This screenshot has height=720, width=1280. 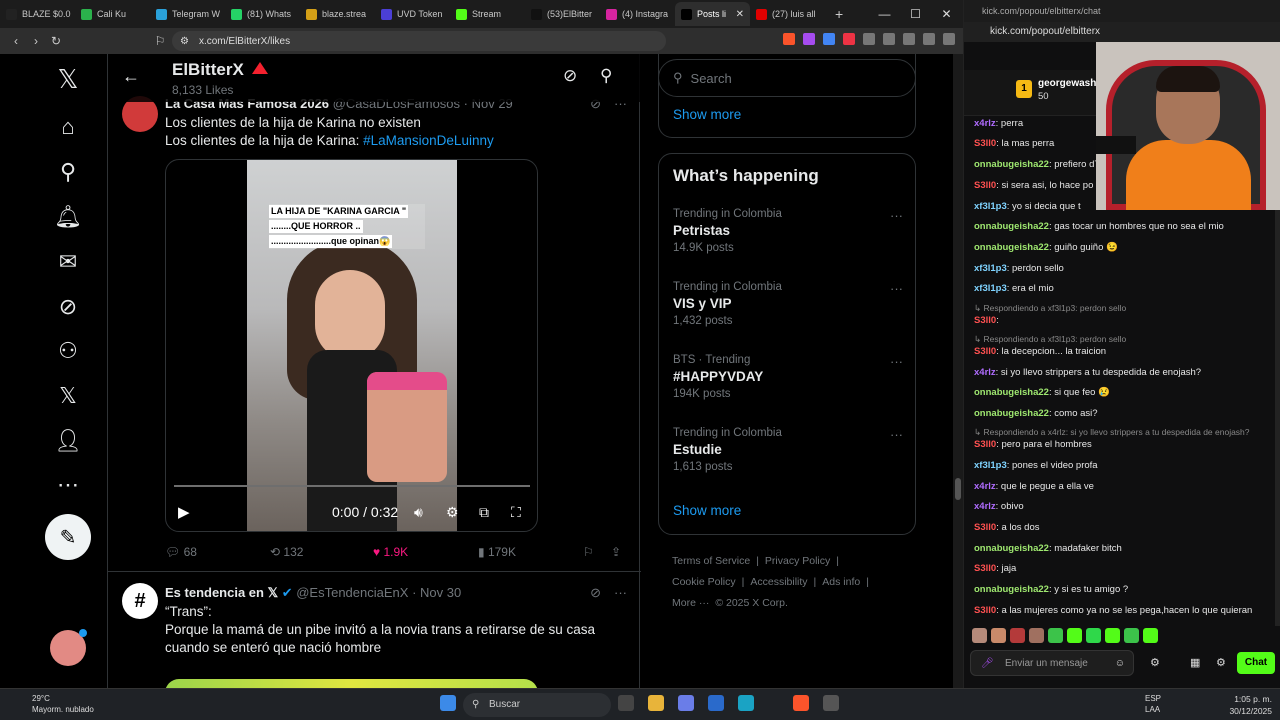 I want to click on notifications-icon: 🔔︎, so click(x=68, y=217).